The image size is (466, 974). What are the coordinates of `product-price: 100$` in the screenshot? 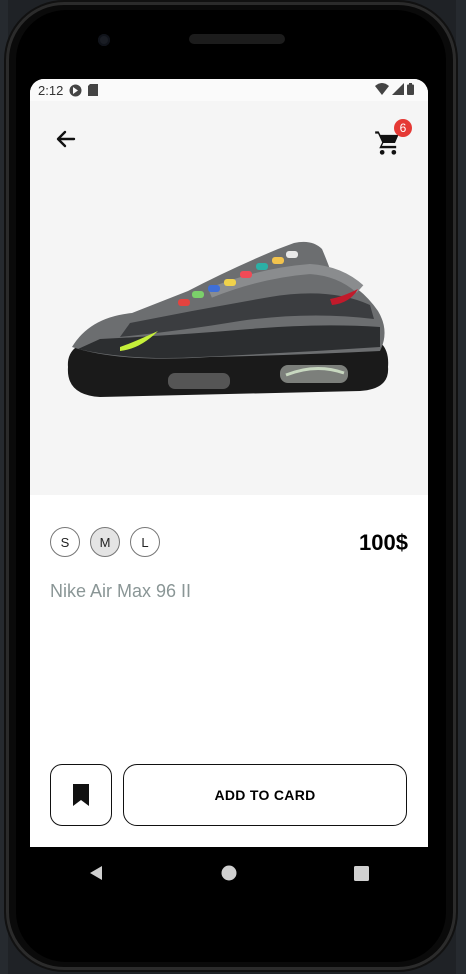 It's located at (383, 542).